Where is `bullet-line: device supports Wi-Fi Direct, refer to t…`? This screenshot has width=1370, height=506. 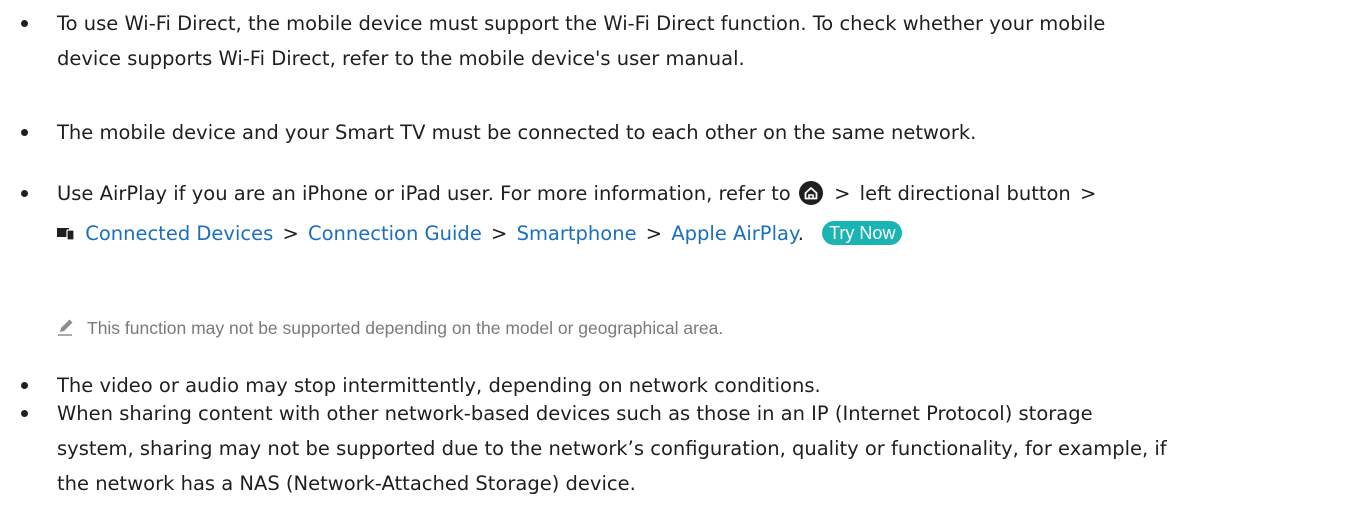 bullet-line: device supports Wi-Fi Direct, refer to t… is located at coordinates (401, 58).